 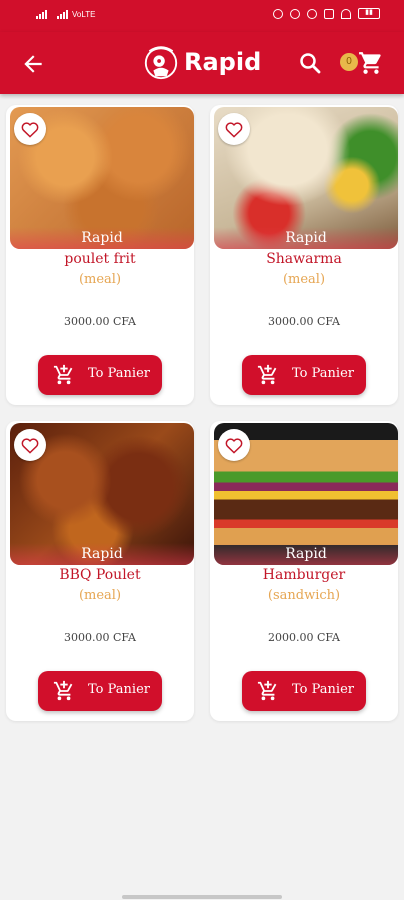 I want to click on globe-icon, so click(x=312, y=13).